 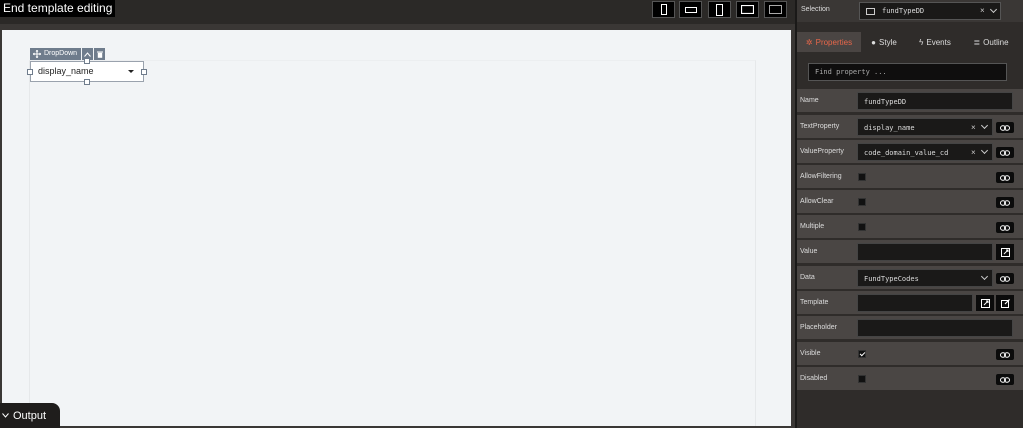 What do you see at coordinates (821, 176) in the screenshot?
I see `prop-label: AllowFiltering` at bounding box center [821, 176].